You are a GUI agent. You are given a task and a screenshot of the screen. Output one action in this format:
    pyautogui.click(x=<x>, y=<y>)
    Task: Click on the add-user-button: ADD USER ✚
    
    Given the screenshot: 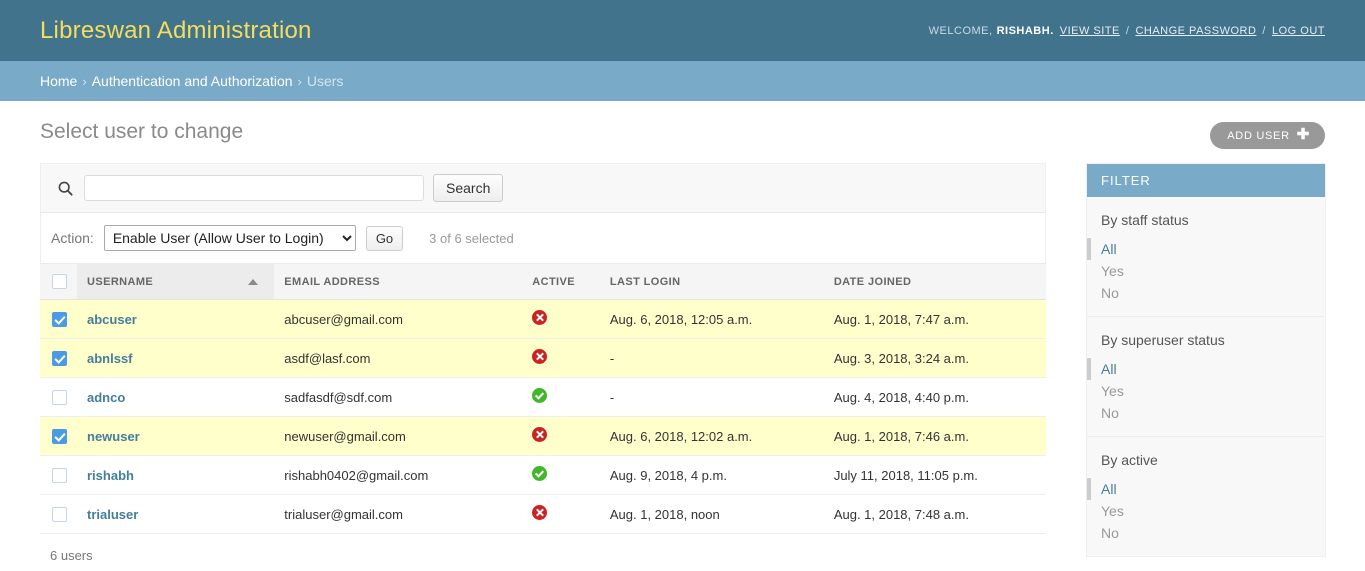 What is the action you would take?
    pyautogui.click(x=1267, y=135)
    